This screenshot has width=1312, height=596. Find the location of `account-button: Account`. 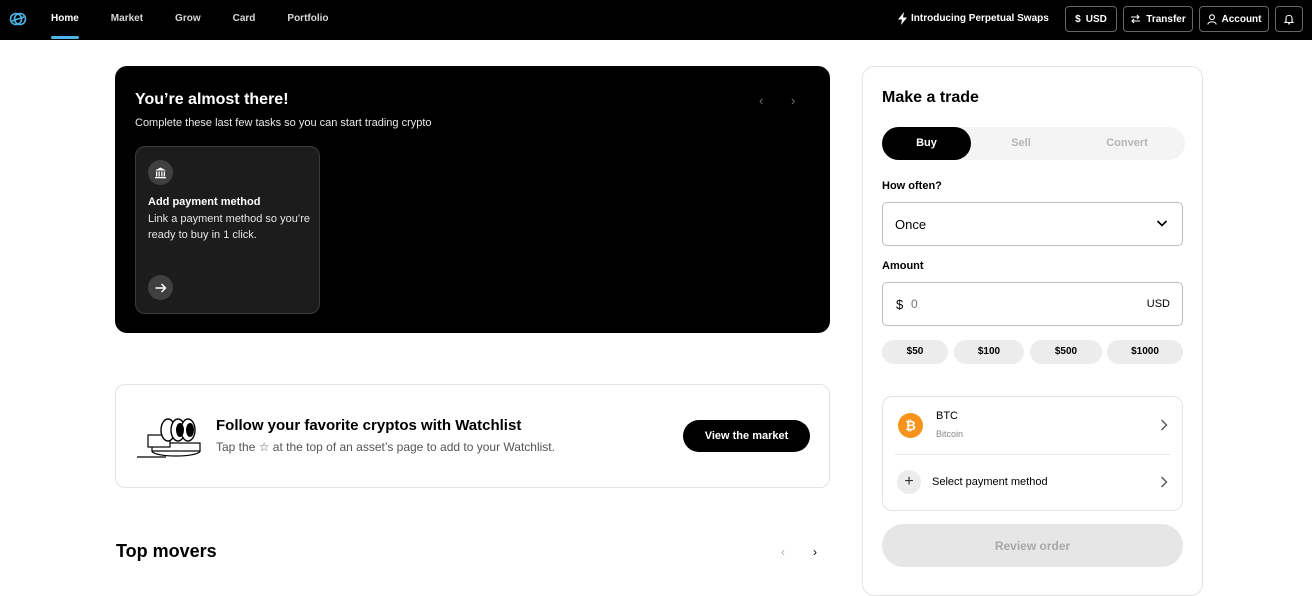

account-button: Account is located at coordinates (1234, 19).